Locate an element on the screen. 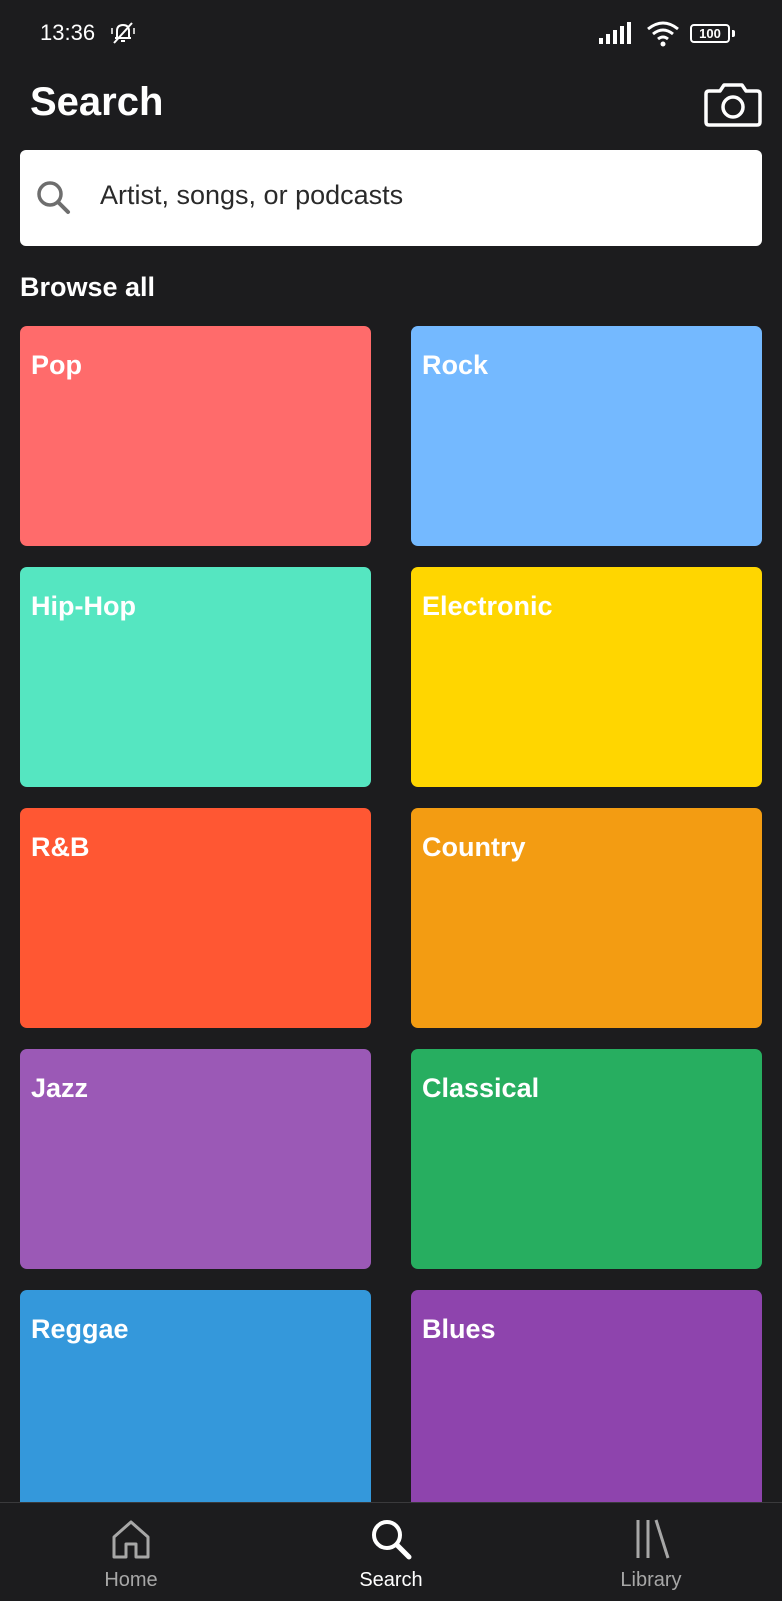 The height and width of the screenshot is (1601, 782). category-tile-blues: Blues is located at coordinates (586, 1396).